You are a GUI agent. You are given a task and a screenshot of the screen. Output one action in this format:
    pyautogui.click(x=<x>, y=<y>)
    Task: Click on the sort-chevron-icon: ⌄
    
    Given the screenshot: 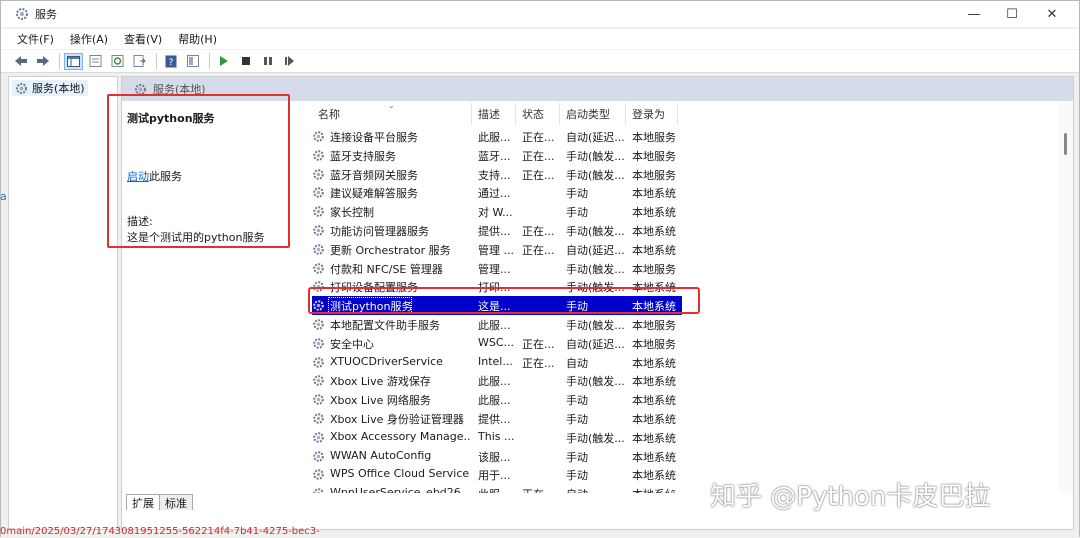 What is the action you would take?
    pyautogui.click(x=391, y=106)
    